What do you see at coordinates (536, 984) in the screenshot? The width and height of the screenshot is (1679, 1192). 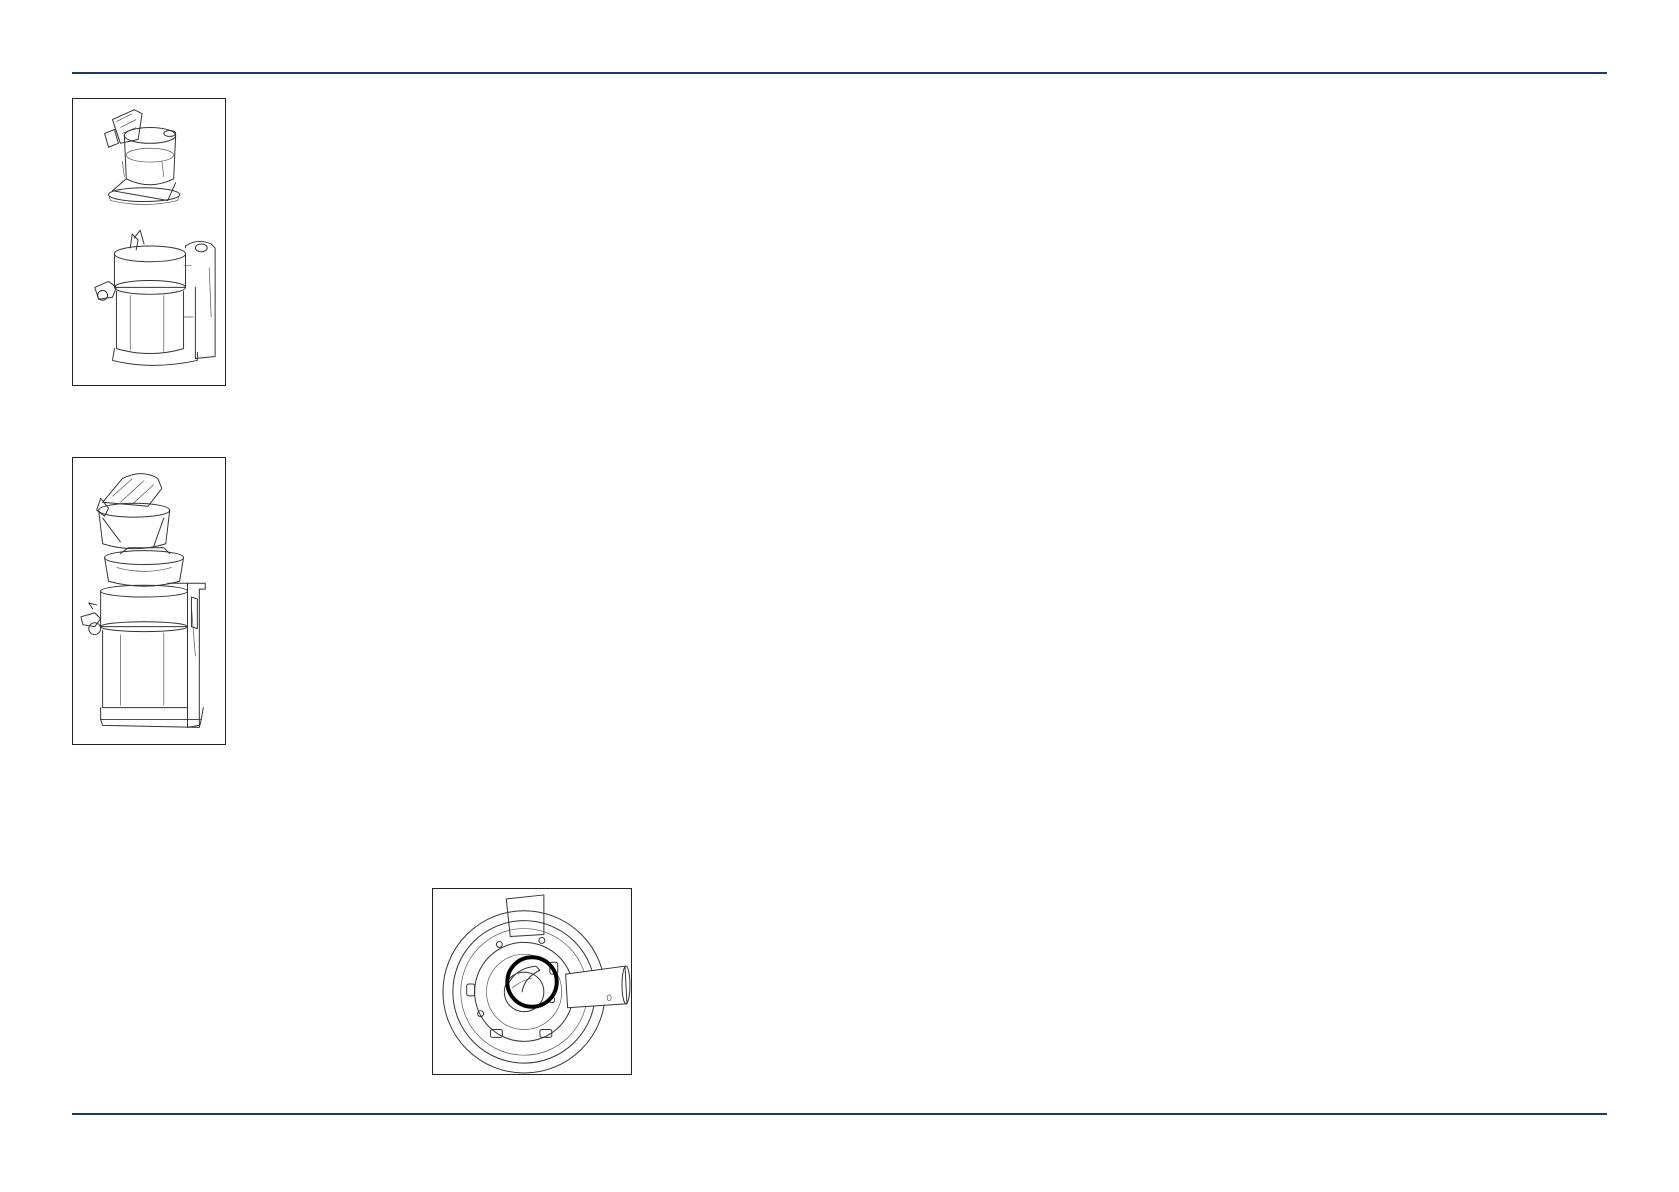 I see `juicer-bowl-top-view-icon` at bounding box center [536, 984].